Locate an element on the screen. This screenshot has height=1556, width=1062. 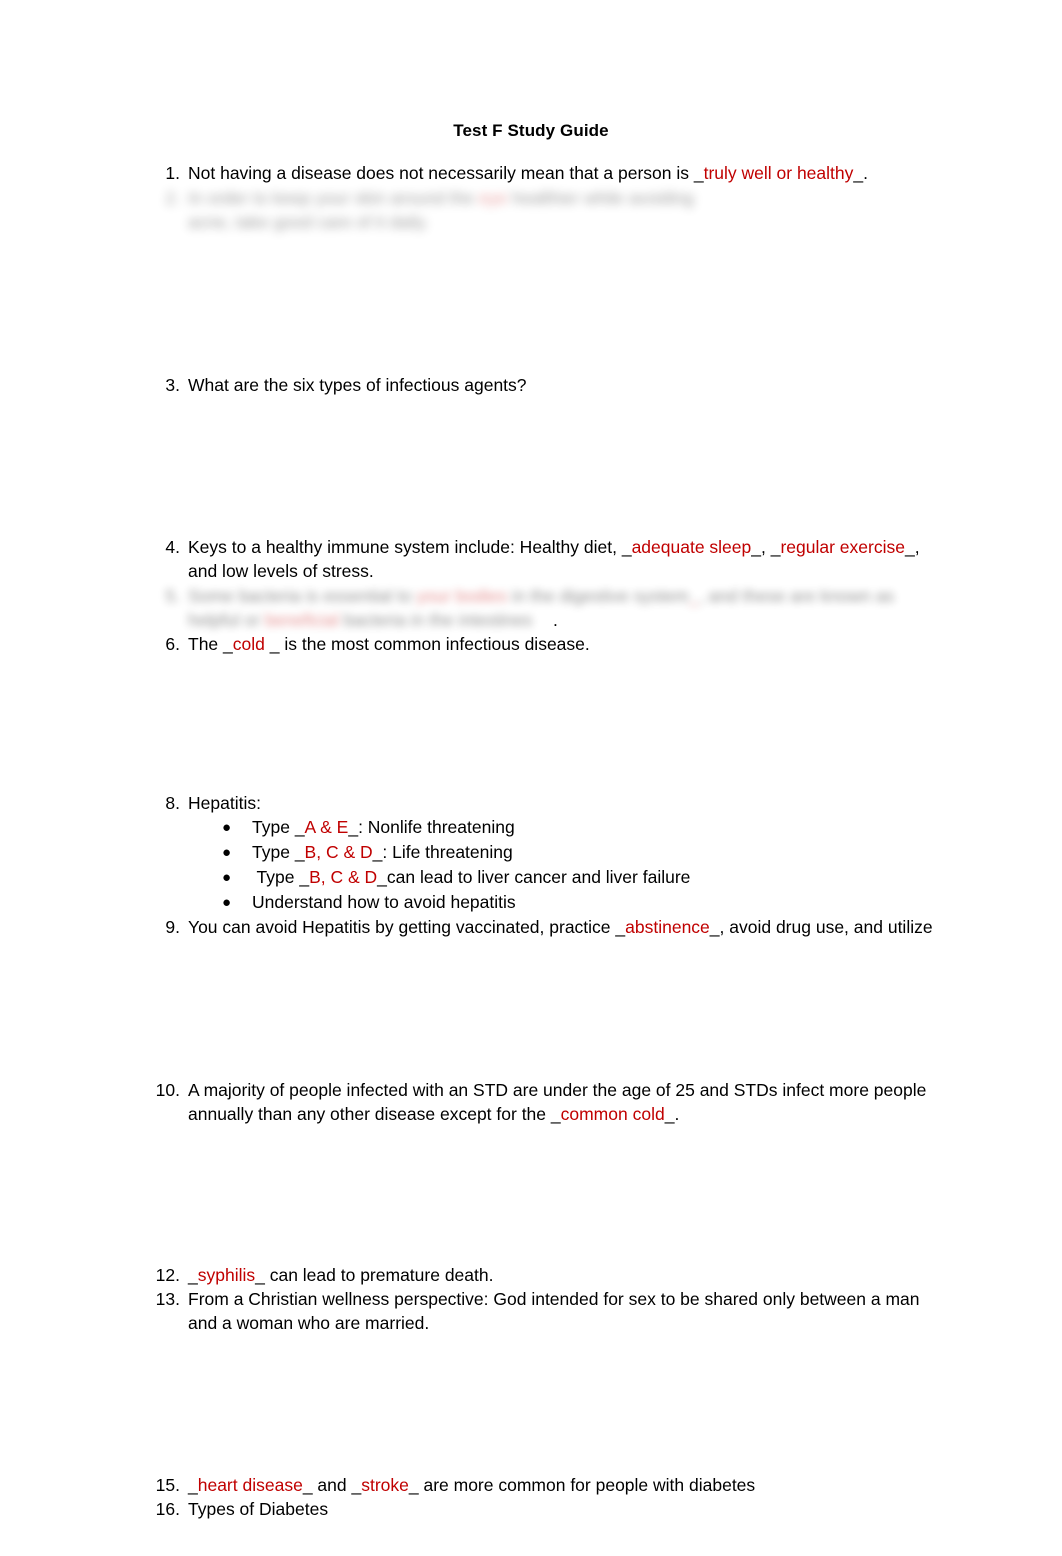
item5-line1-post: , and these are known as is located at coordinates (796, 596).